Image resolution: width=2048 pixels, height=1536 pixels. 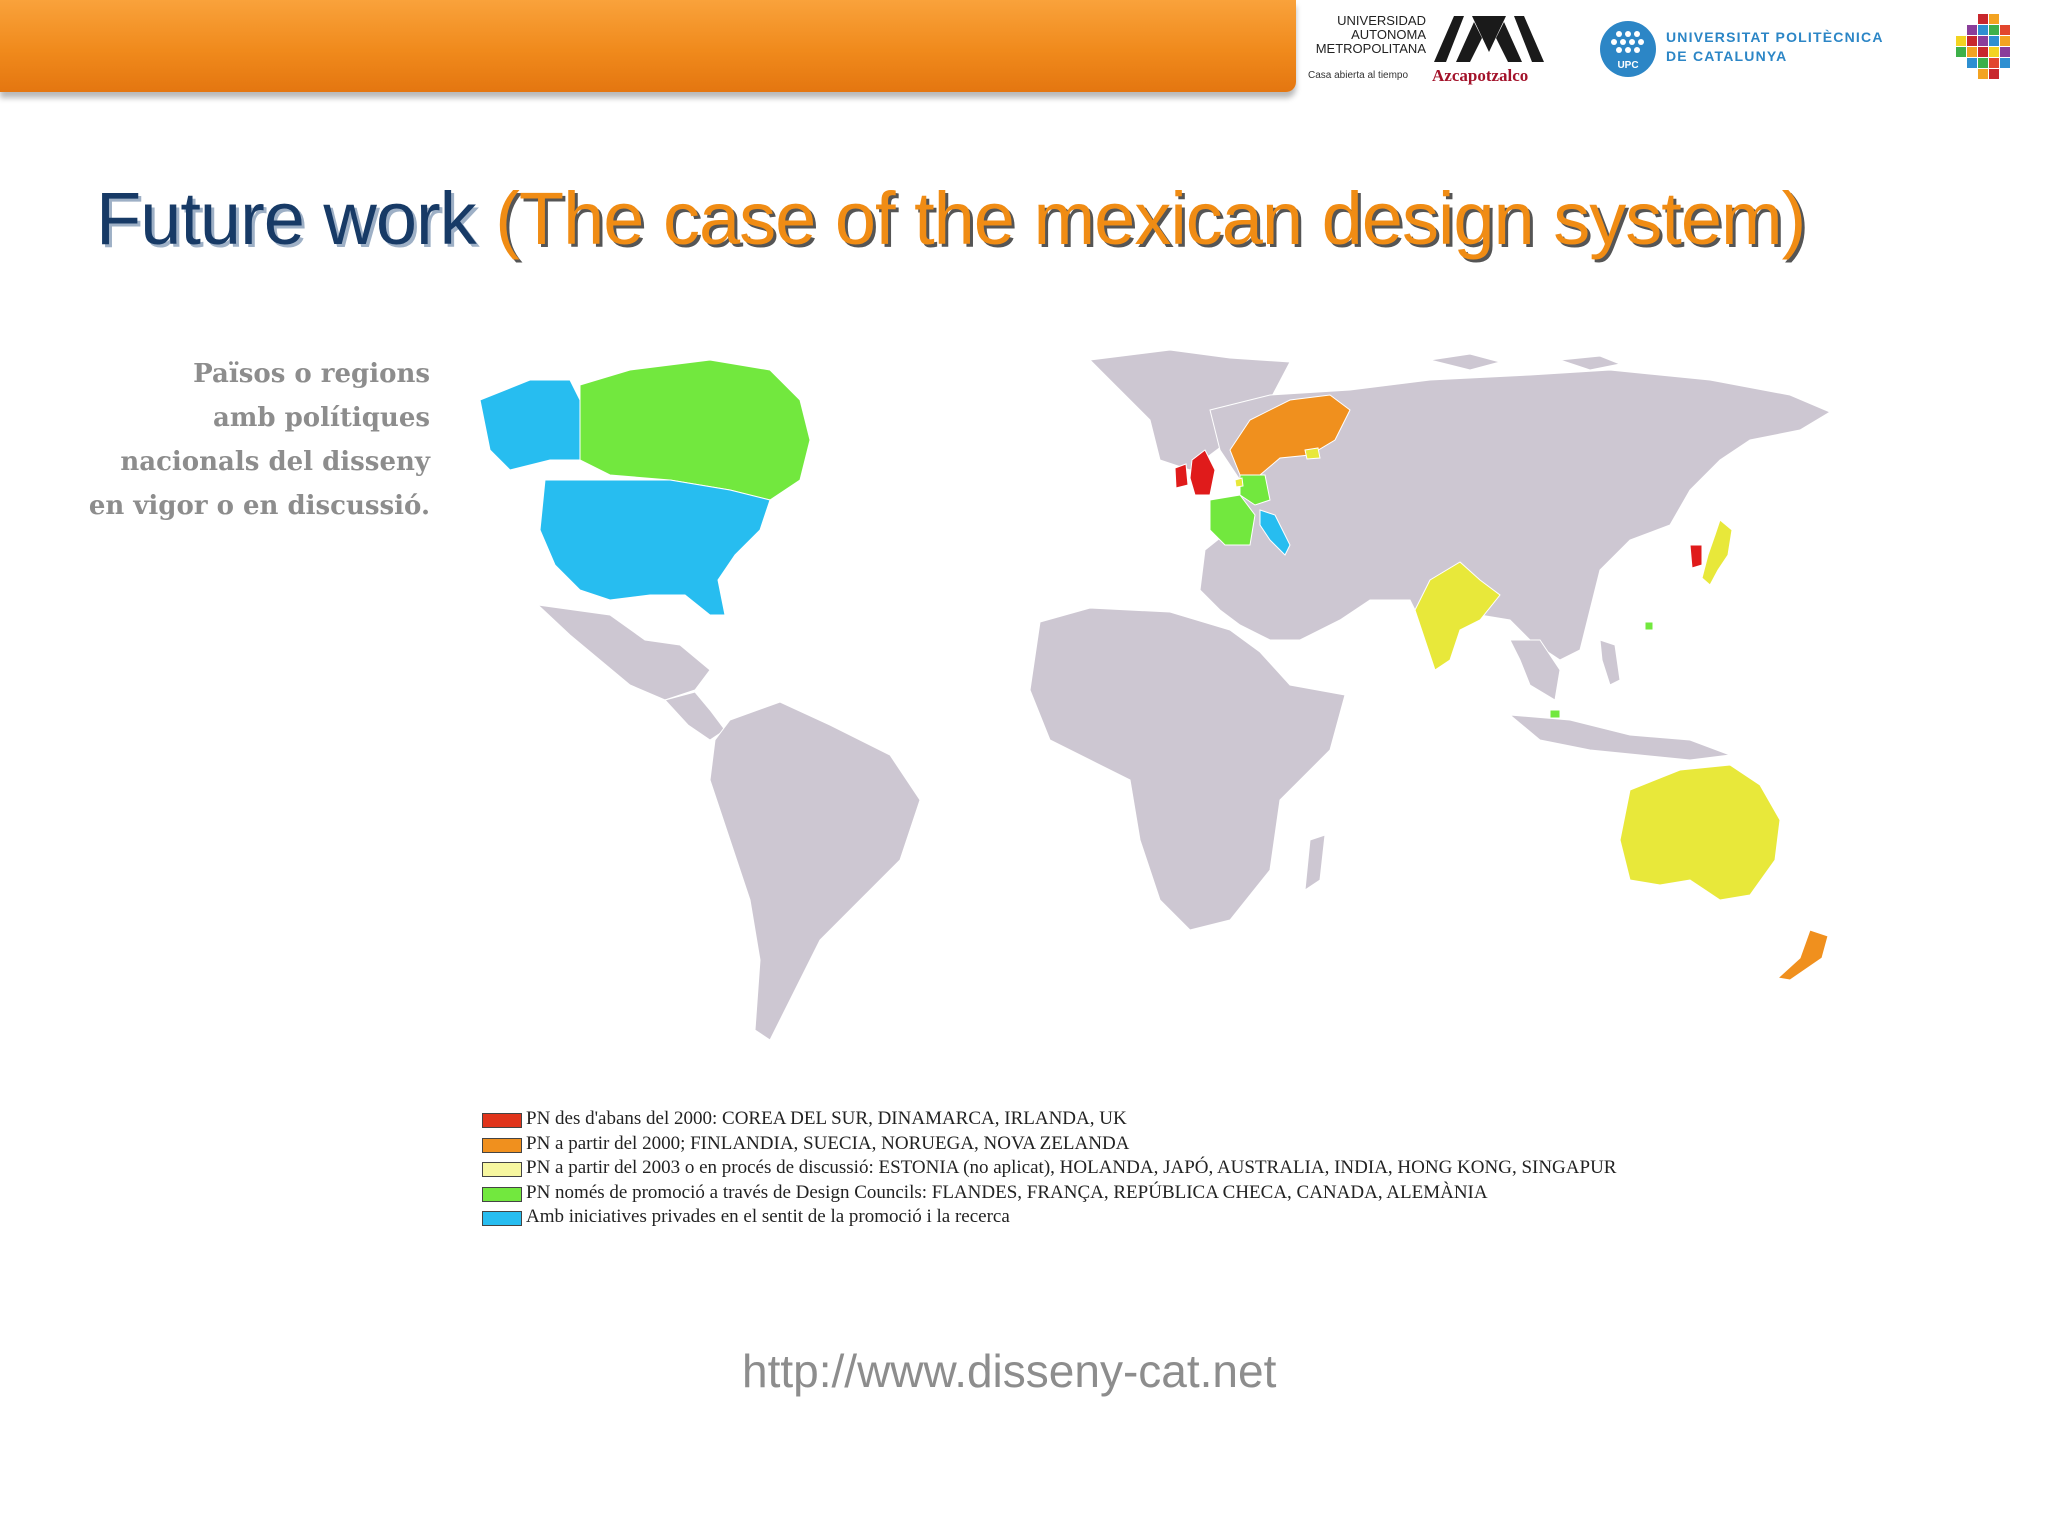 I want to click on region-usa, so click(x=655, y=547).